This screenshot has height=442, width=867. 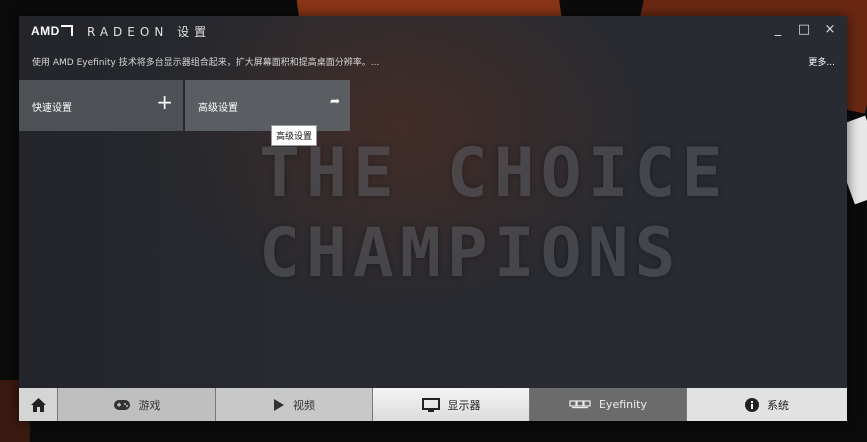 What do you see at coordinates (778, 30) in the screenshot?
I see `minimize-button: _` at bounding box center [778, 30].